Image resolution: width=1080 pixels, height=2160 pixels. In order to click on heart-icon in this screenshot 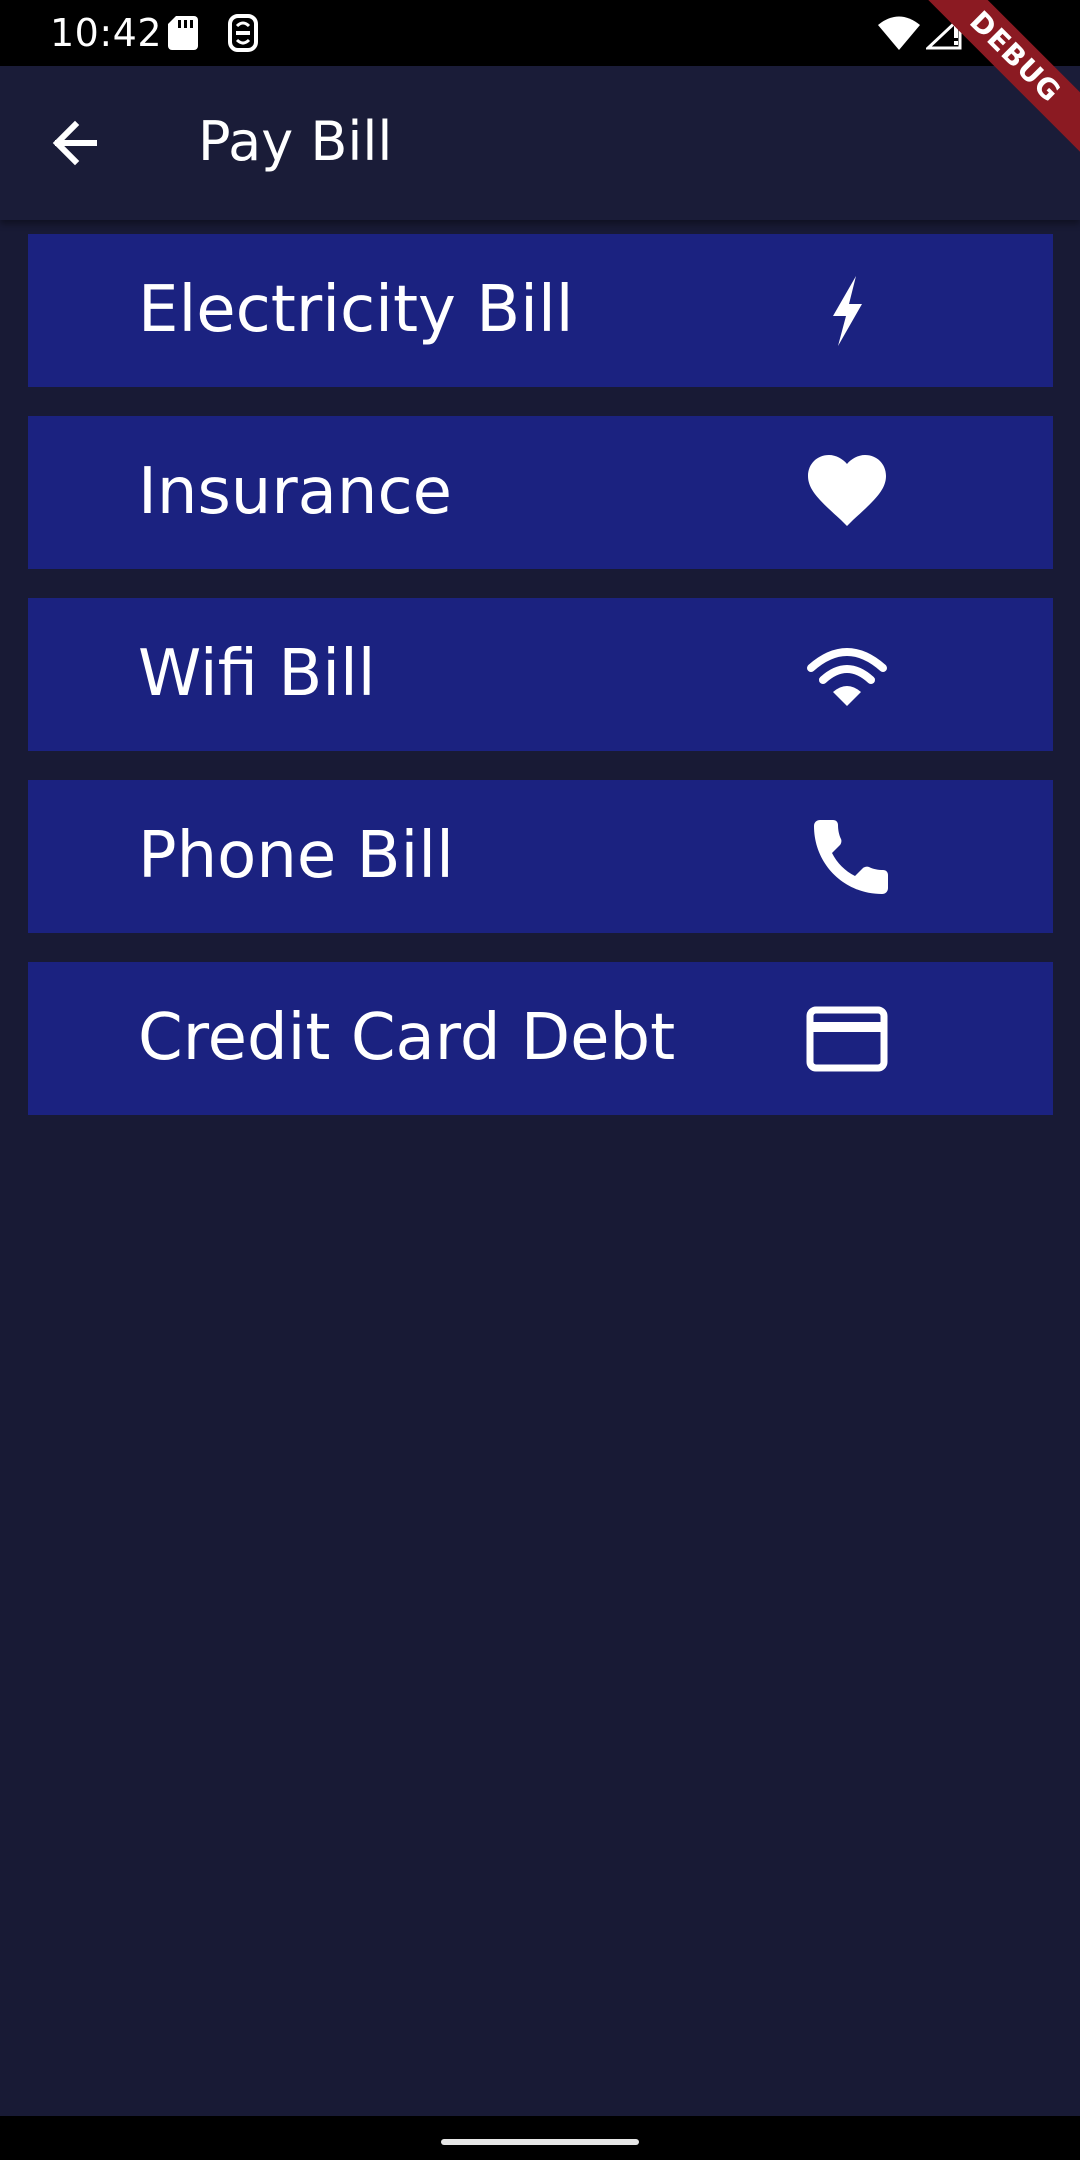, I will do `click(847, 493)`.